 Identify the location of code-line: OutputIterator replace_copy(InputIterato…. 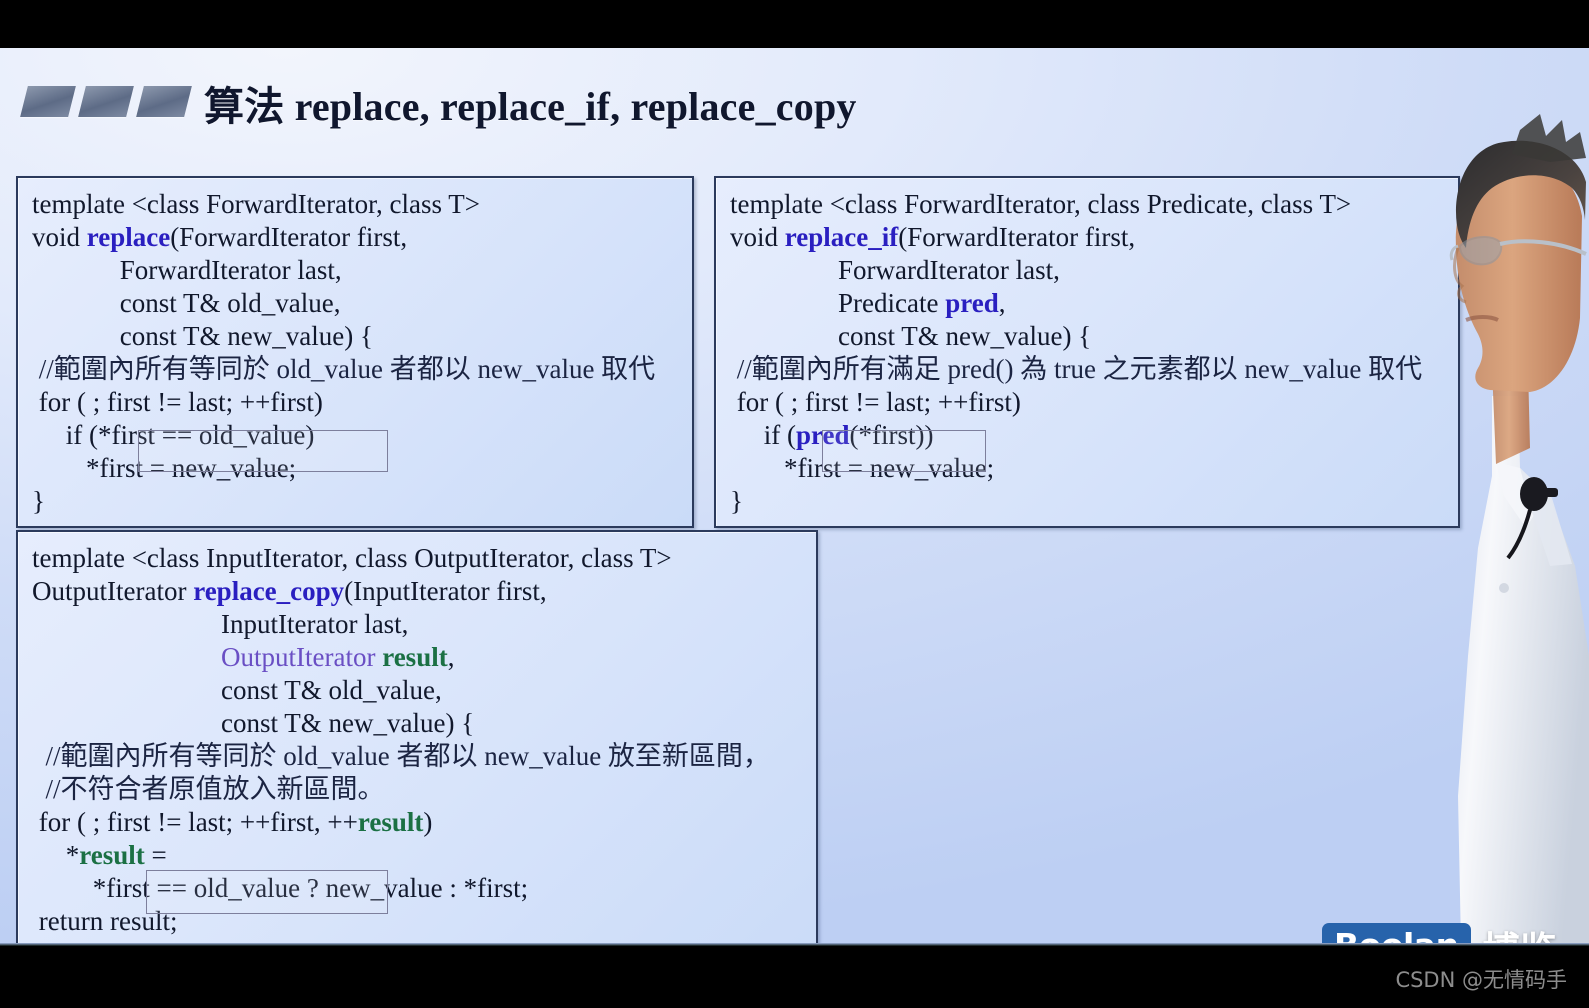
(289, 591).